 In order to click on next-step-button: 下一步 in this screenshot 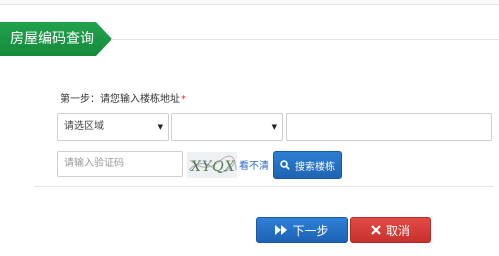, I will do `click(302, 230)`.